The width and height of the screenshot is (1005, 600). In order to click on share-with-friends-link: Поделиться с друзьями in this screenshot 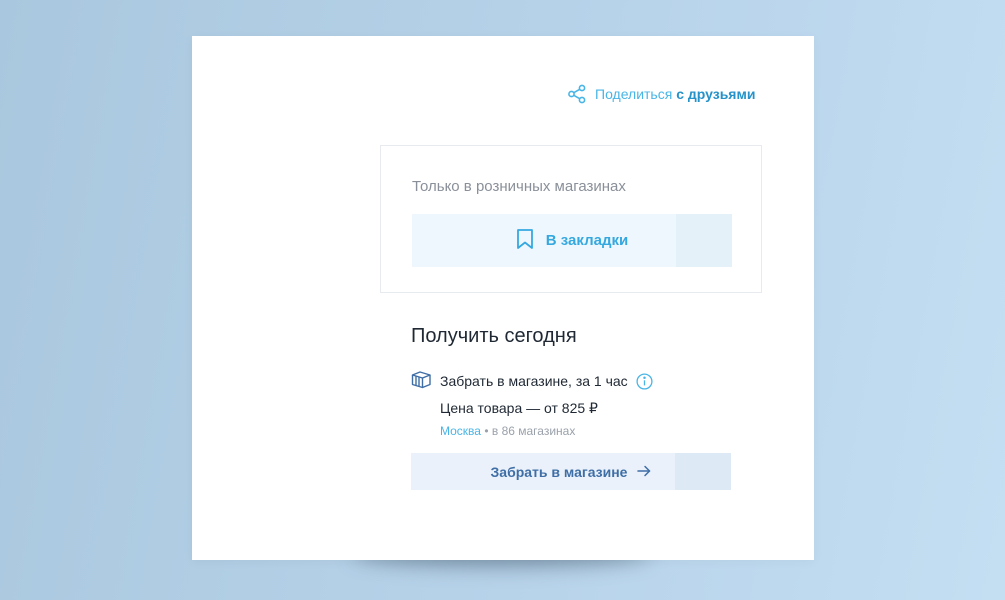, I will do `click(661, 94)`.